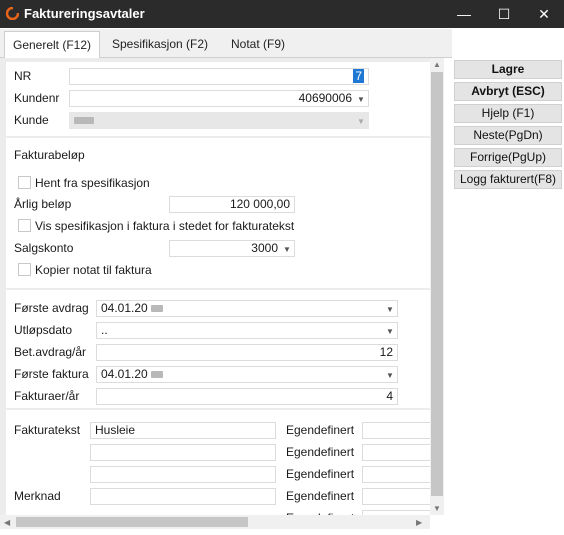 This screenshot has width=564, height=535. What do you see at coordinates (361, 99) in the screenshot?
I see `kundenr-chevron-down-icon: ▼` at bounding box center [361, 99].